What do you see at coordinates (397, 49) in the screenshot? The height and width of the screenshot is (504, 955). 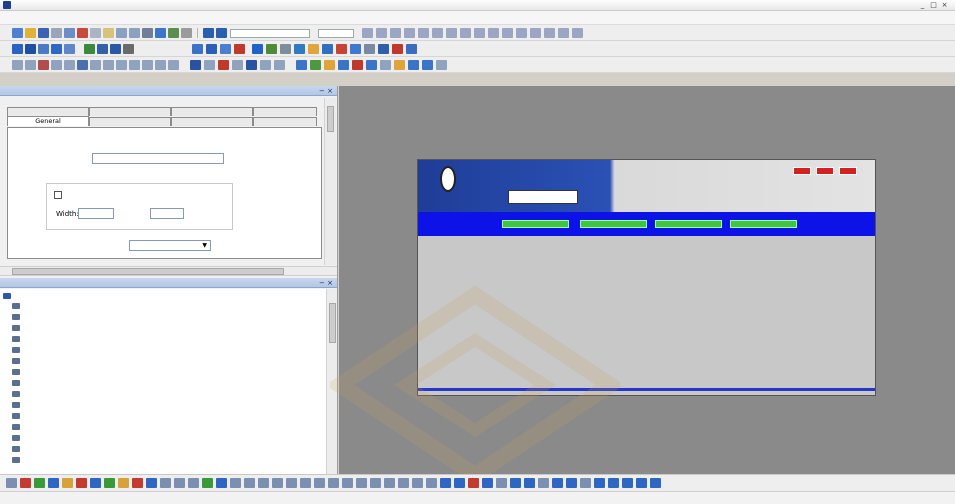 I see `insert-icon-o` at bounding box center [397, 49].